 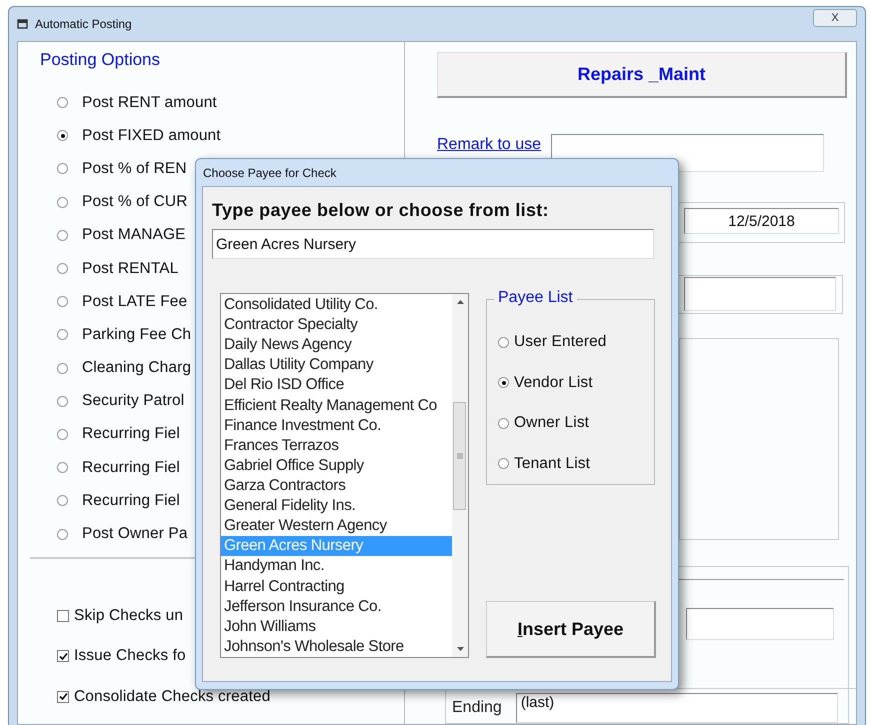 What do you see at coordinates (336, 365) in the screenshot?
I see `payee-item: Dallas Utility Company` at bounding box center [336, 365].